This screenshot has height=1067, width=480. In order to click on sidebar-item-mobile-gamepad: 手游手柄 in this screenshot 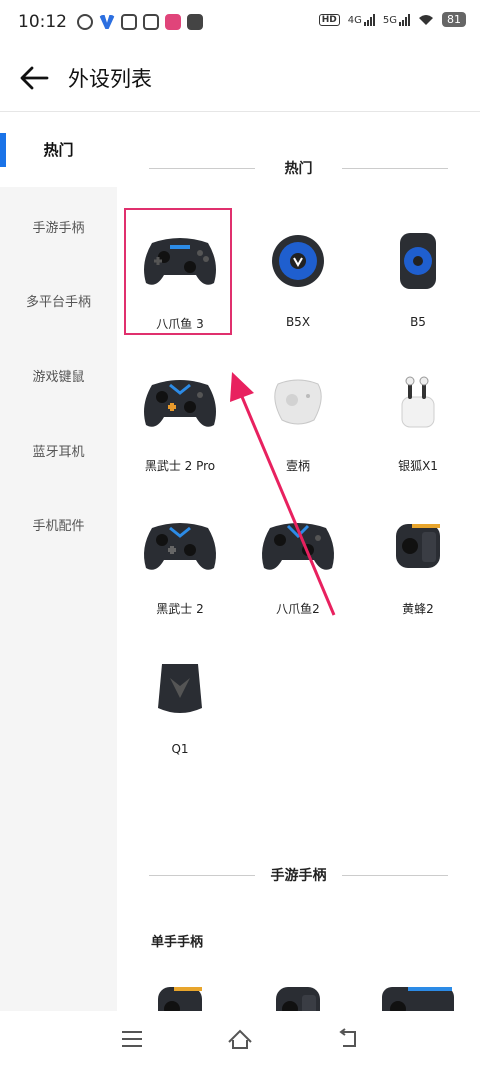, I will do `click(58, 226)`.